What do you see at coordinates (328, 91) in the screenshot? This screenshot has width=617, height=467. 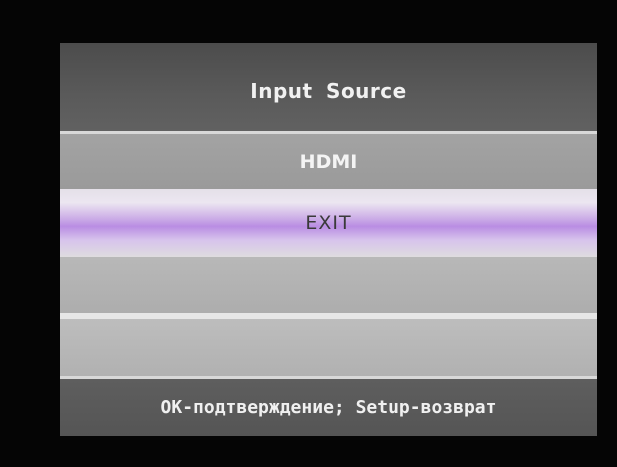 I see `osd-title: Input Source` at bounding box center [328, 91].